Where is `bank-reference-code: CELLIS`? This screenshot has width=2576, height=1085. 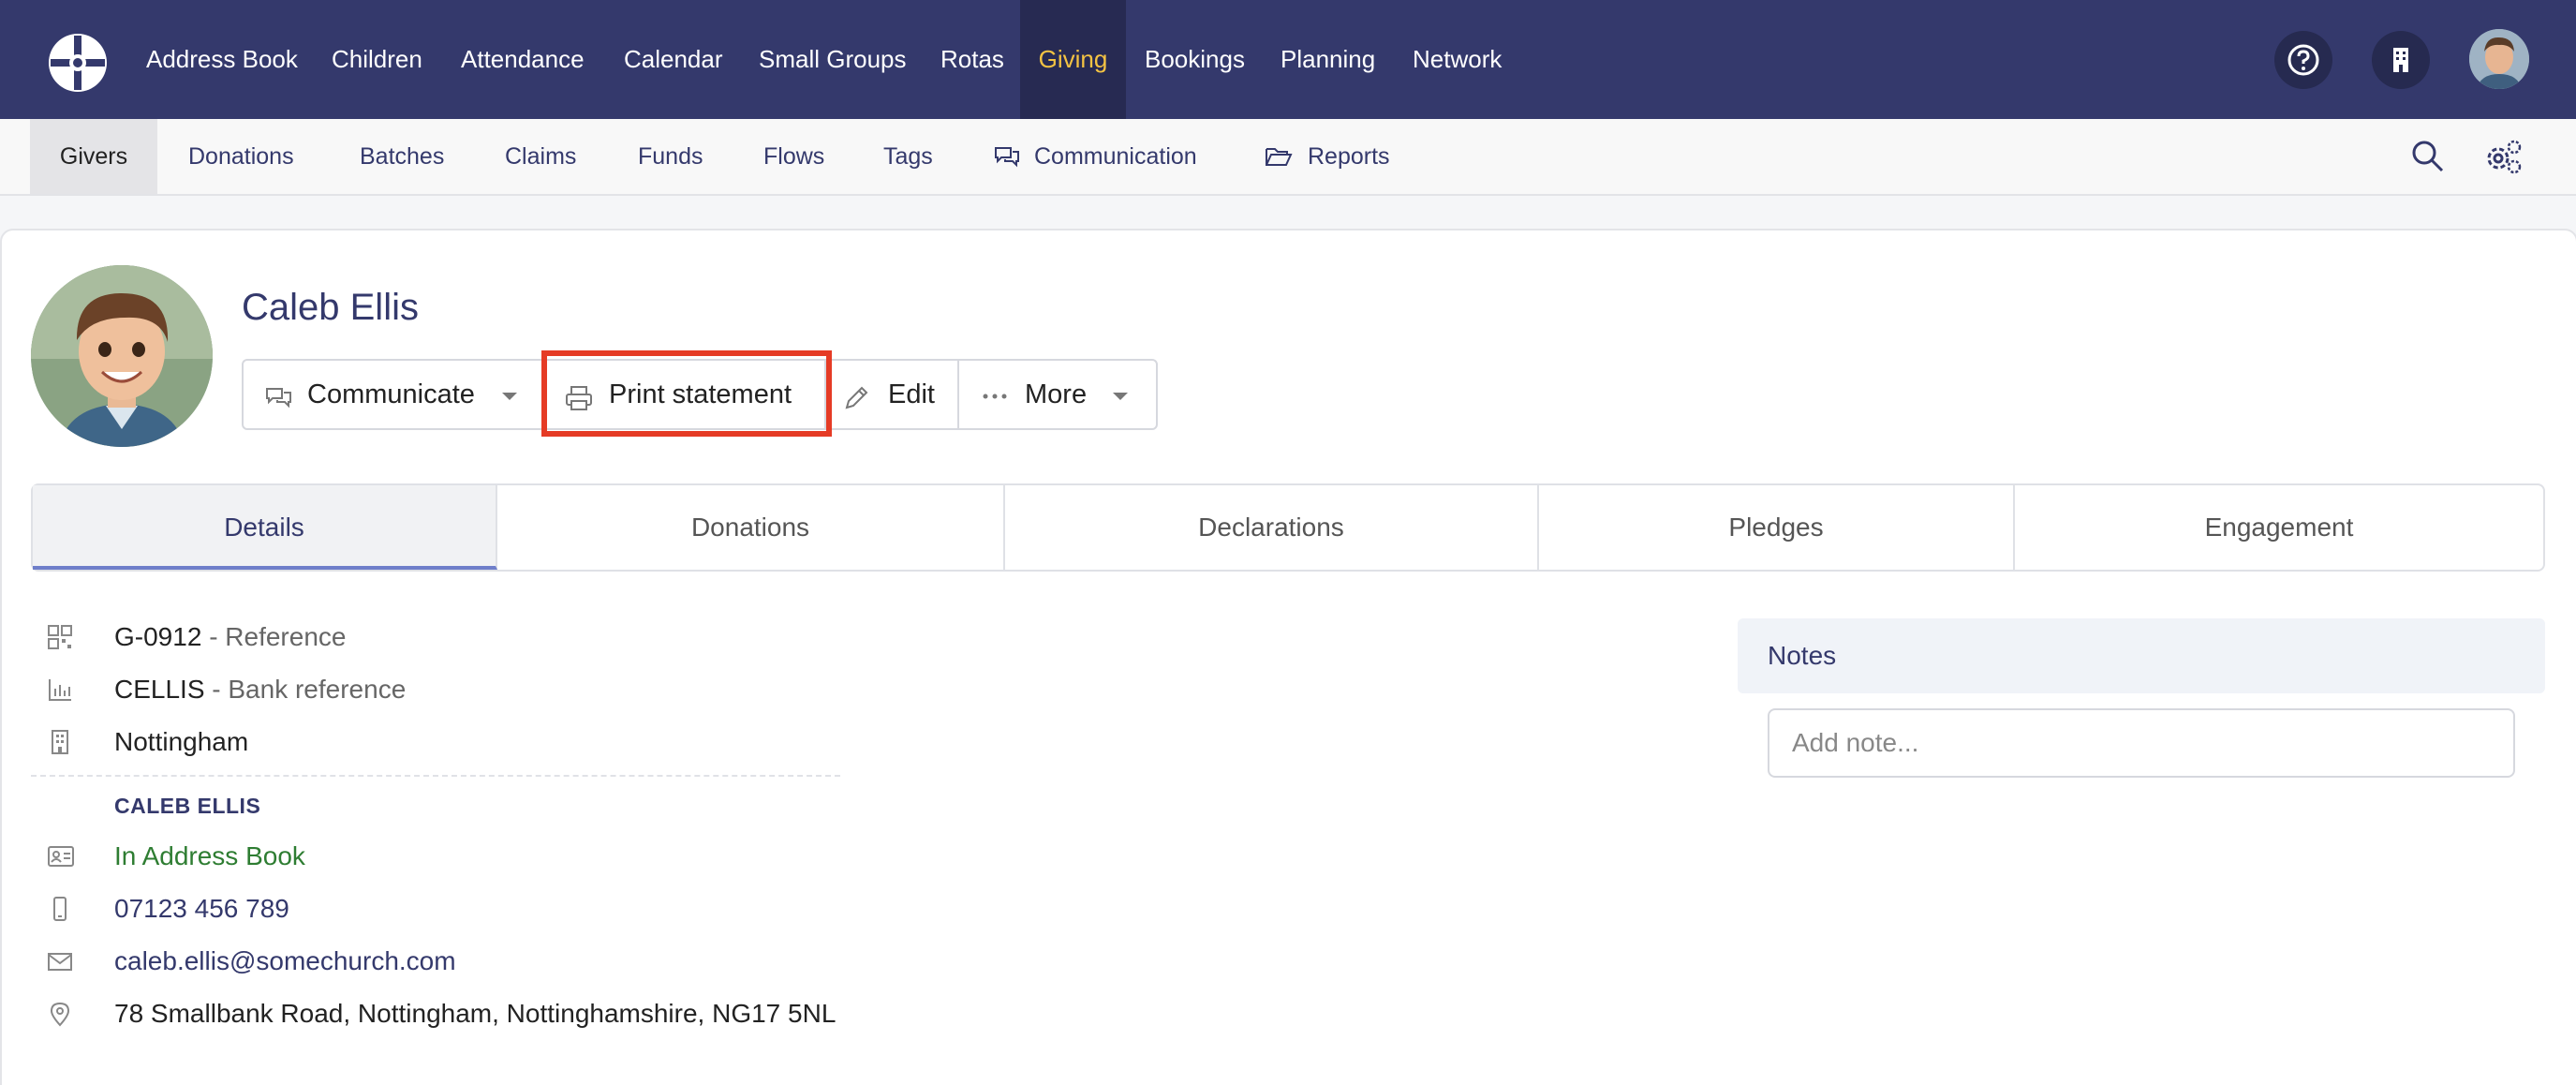 bank-reference-code: CELLIS is located at coordinates (159, 689).